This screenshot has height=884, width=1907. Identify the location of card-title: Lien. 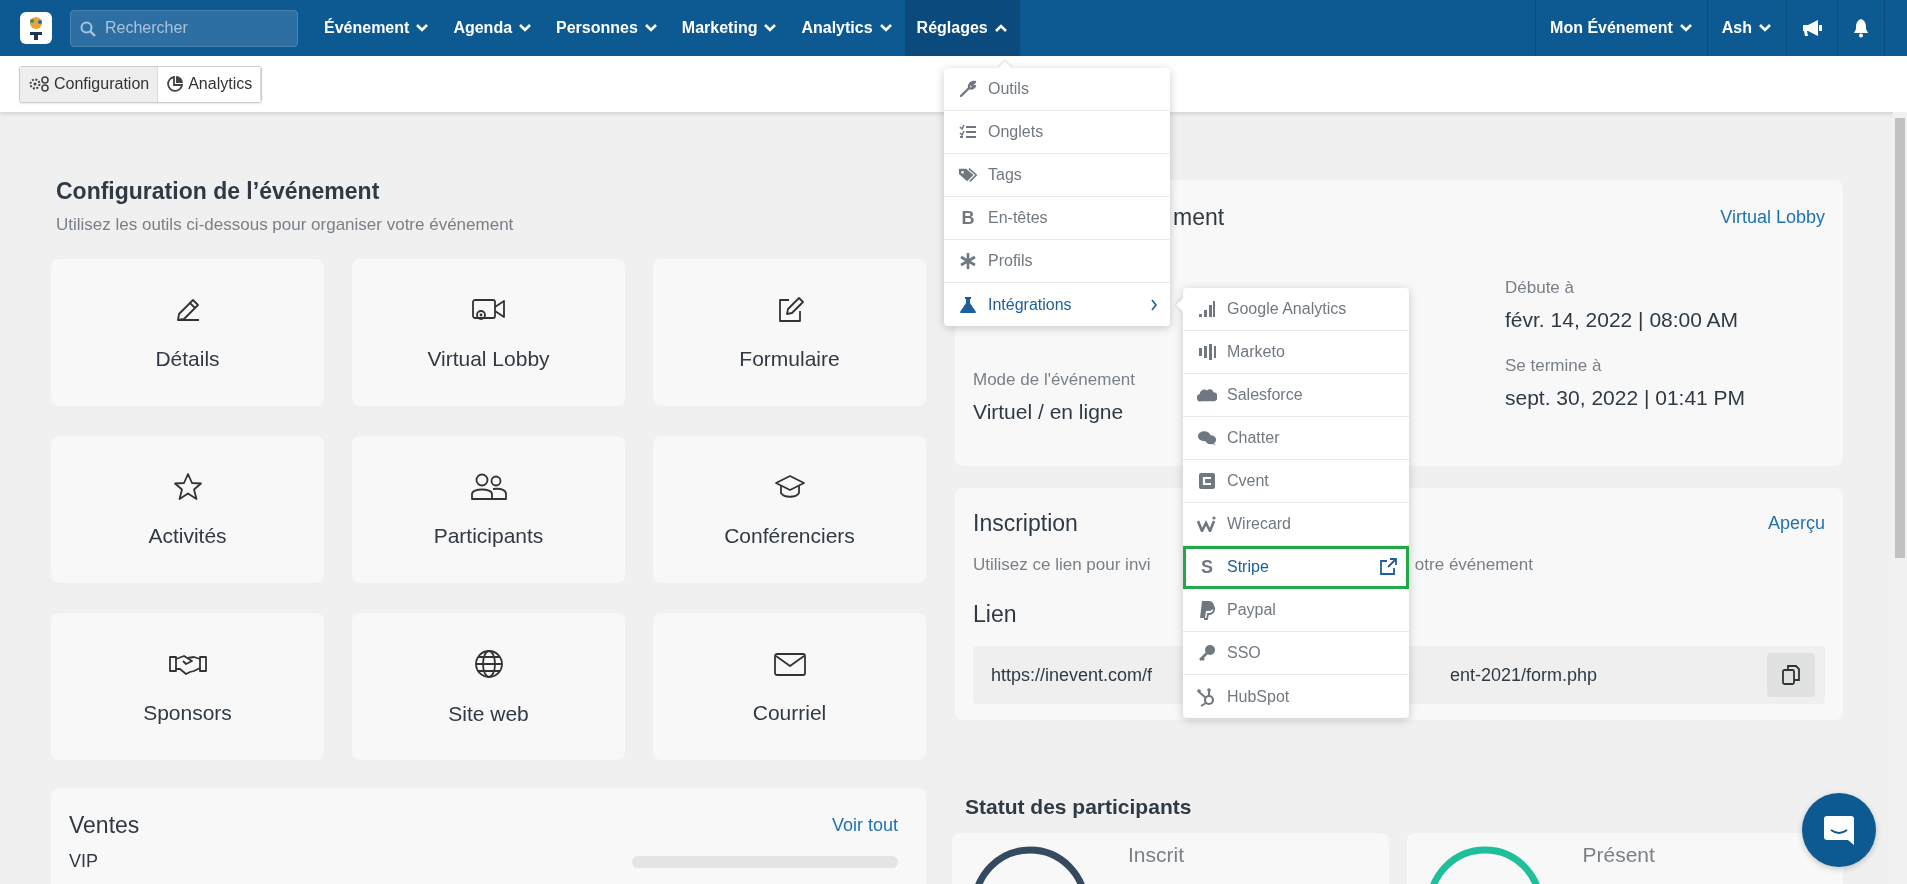
(995, 614).